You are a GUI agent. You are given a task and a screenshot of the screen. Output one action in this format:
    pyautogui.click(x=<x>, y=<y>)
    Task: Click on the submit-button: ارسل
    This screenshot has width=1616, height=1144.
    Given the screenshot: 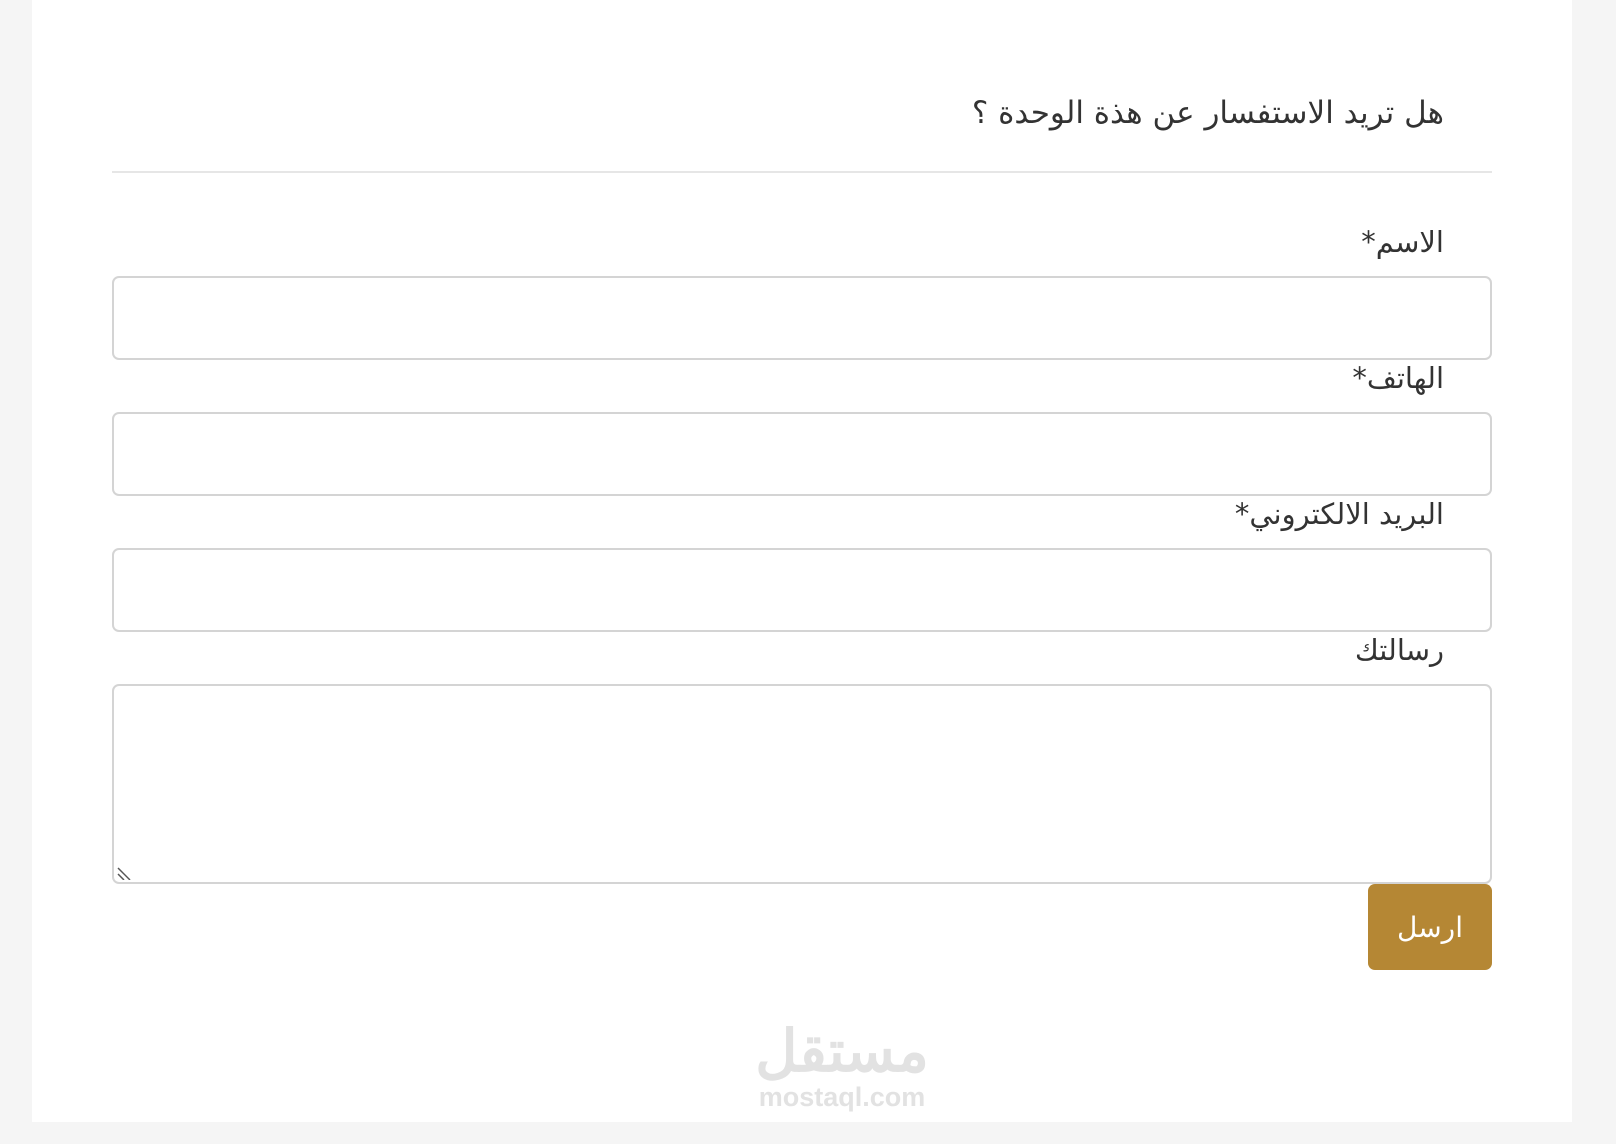 What is the action you would take?
    pyautogui.click(x=1430, y=927)
    